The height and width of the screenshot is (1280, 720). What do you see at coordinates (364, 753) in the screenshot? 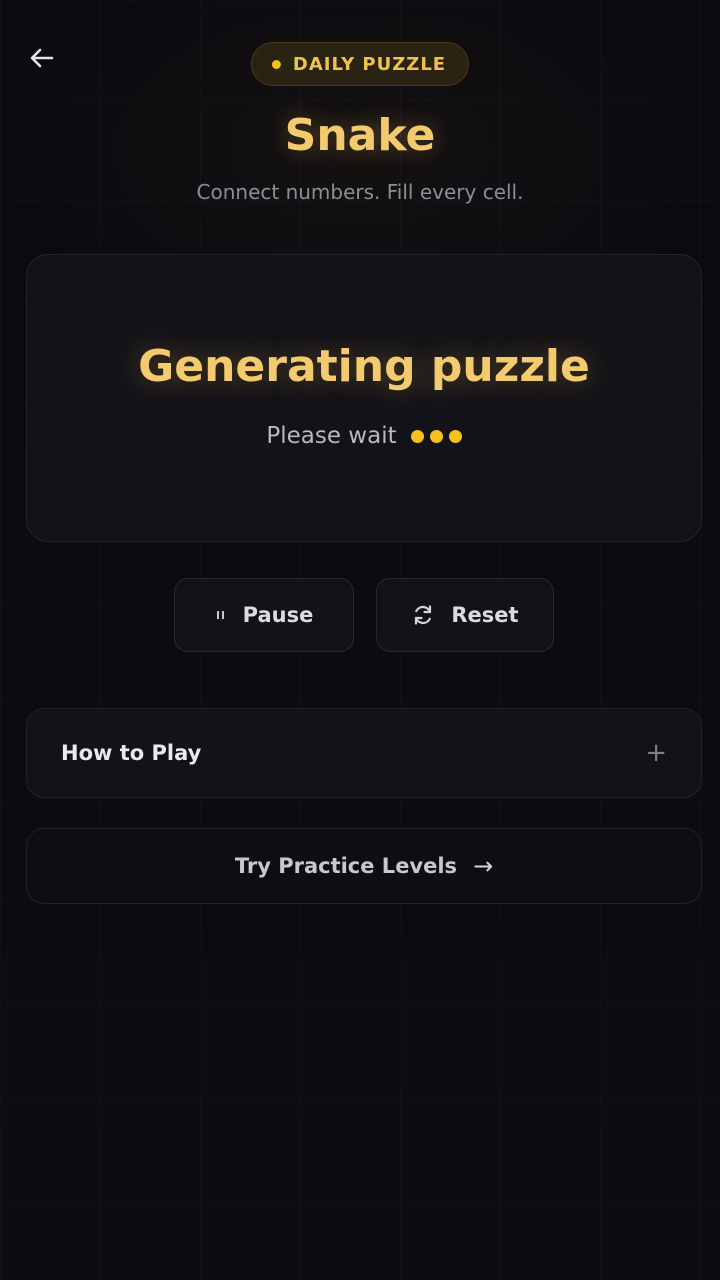
I see `how-to-play-accordion: How to Play +` at bounding box center [364, 753].